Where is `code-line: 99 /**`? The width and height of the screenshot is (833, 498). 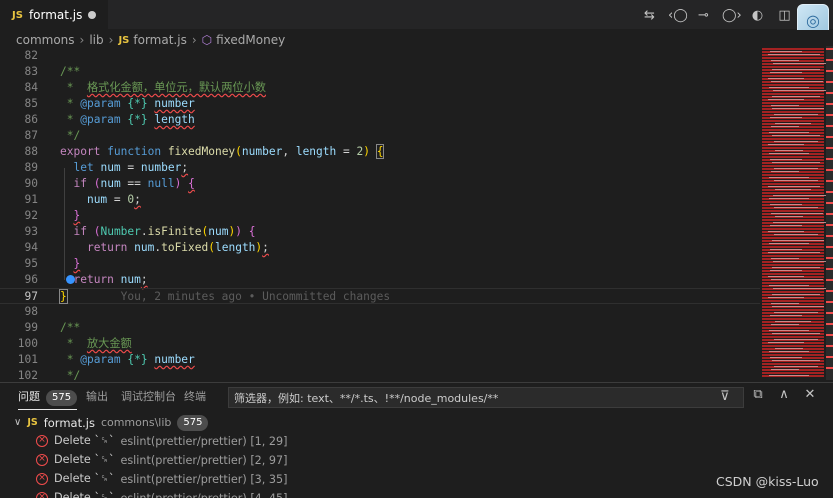
code-line: 99 /** is located at coordinates (380, 328).